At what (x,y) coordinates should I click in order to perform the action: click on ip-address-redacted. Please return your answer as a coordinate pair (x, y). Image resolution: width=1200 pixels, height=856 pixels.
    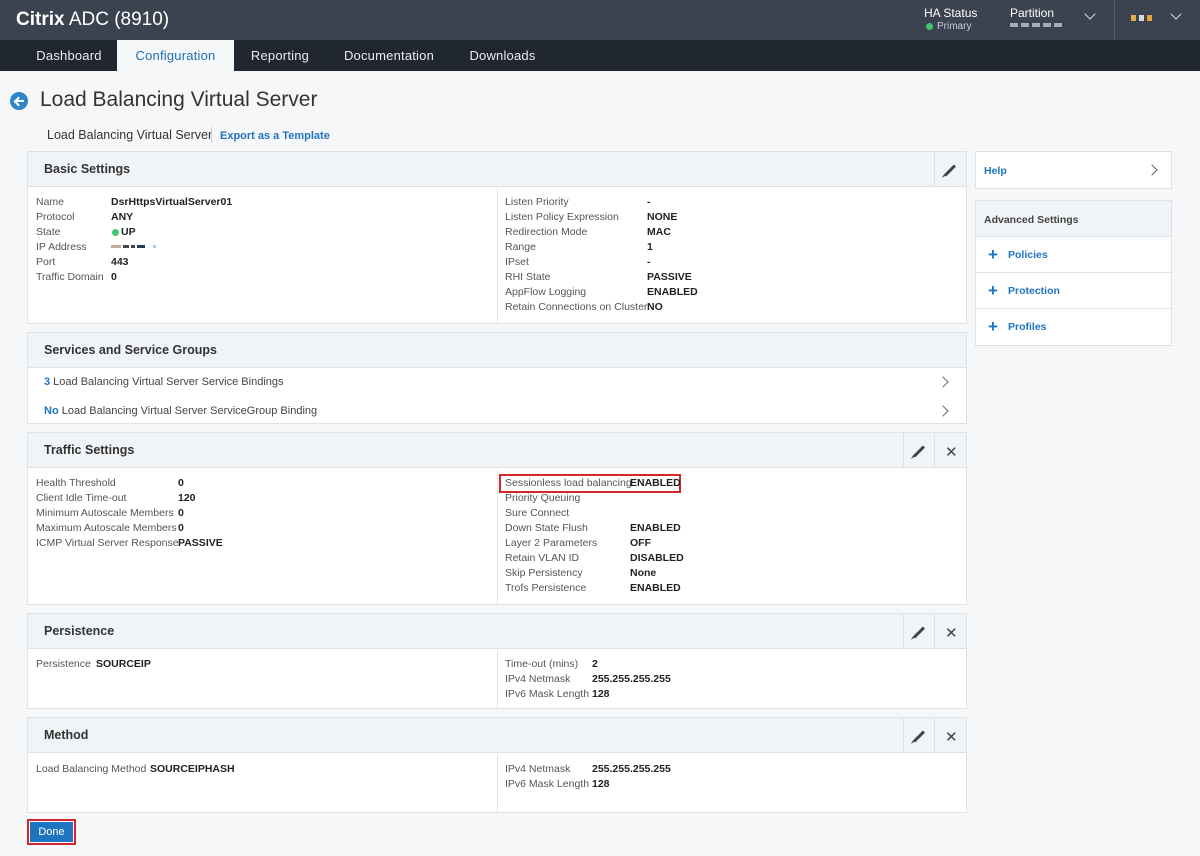
    Looking at the image, I should click on (133, 246).